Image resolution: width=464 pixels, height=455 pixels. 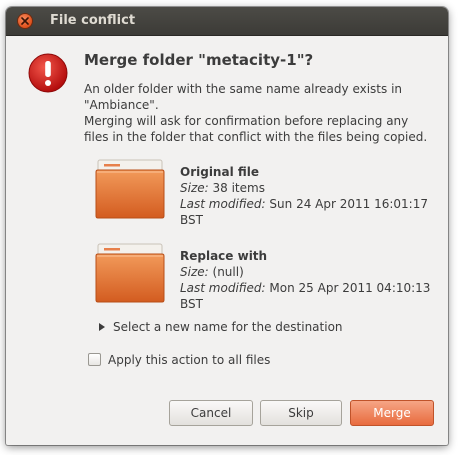 What do you see at coordinates (189, 360) in the screenshot?
I see `apply-all-label: Apply this action to all files` at bounding box center [189, 360].